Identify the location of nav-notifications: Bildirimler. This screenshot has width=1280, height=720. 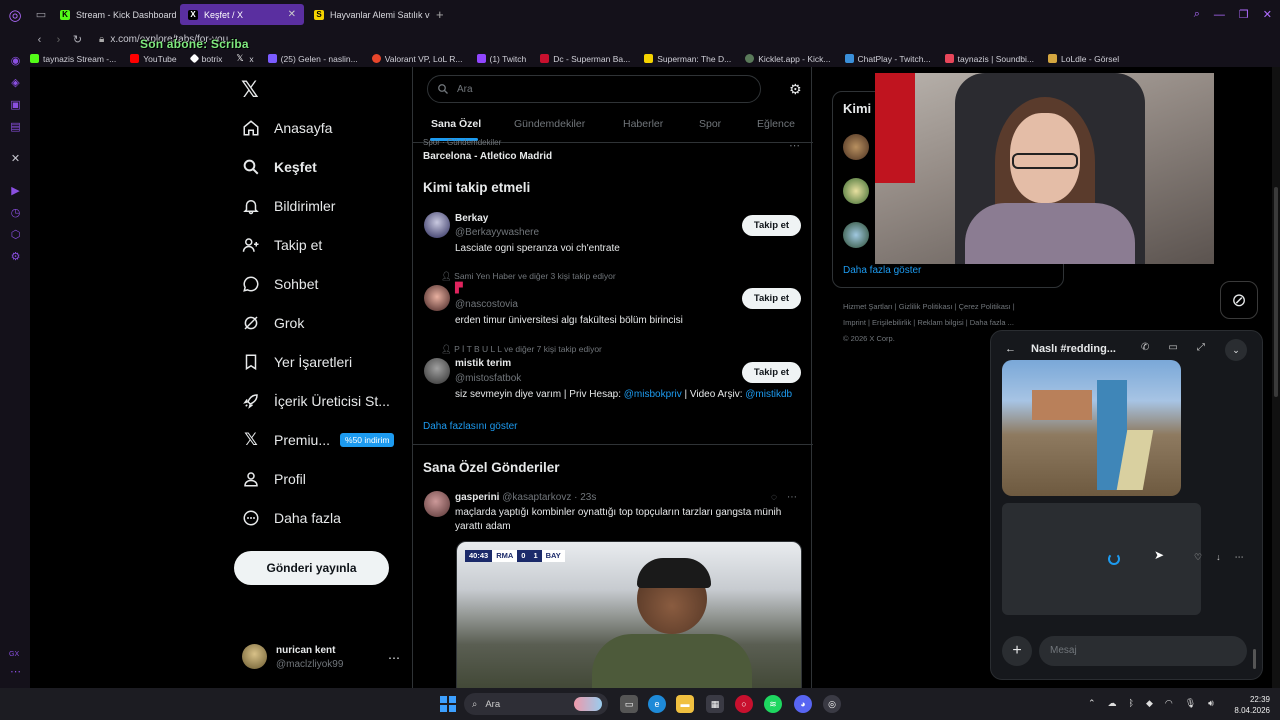
(288, 206).